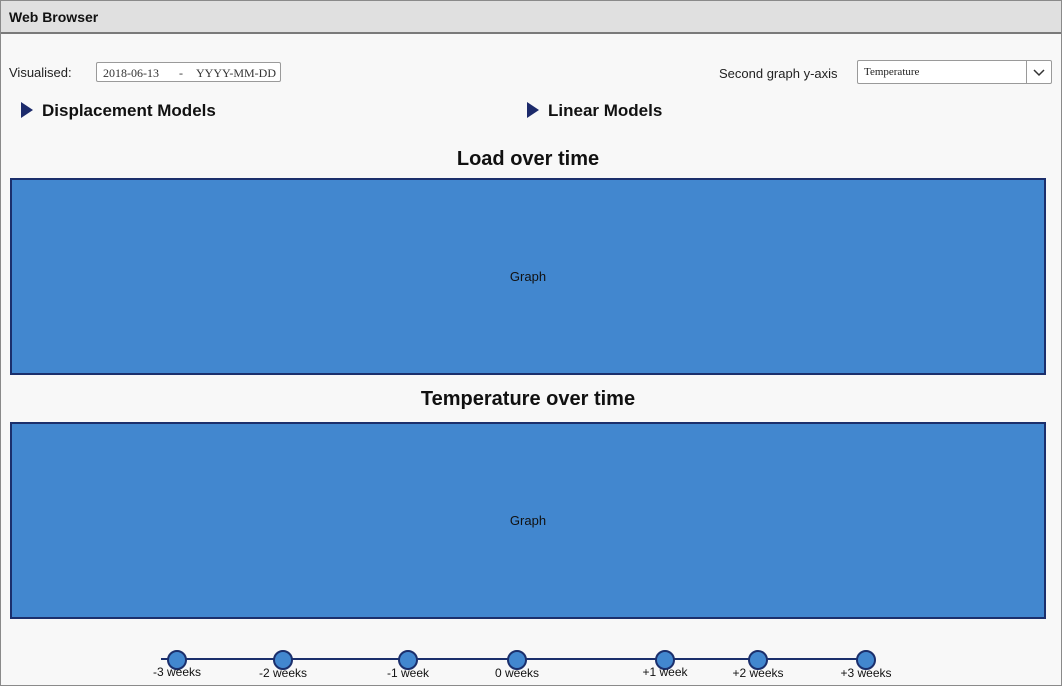 The image size is (1064, 686). Describe the element at coordinates (528, 399) in the screenshot. I see `temperature-graph-title: Temperature over time` at that location.